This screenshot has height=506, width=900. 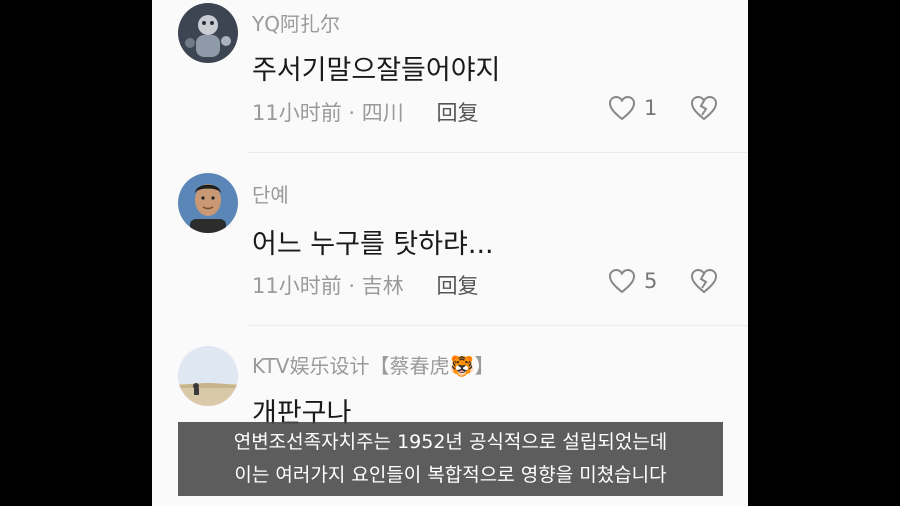 What do you see at coordinates (373, 364) in the screenshot?
I see `username: KTV娱乐设计【蔡春虎🐯】` at bounding box center [373, 364].